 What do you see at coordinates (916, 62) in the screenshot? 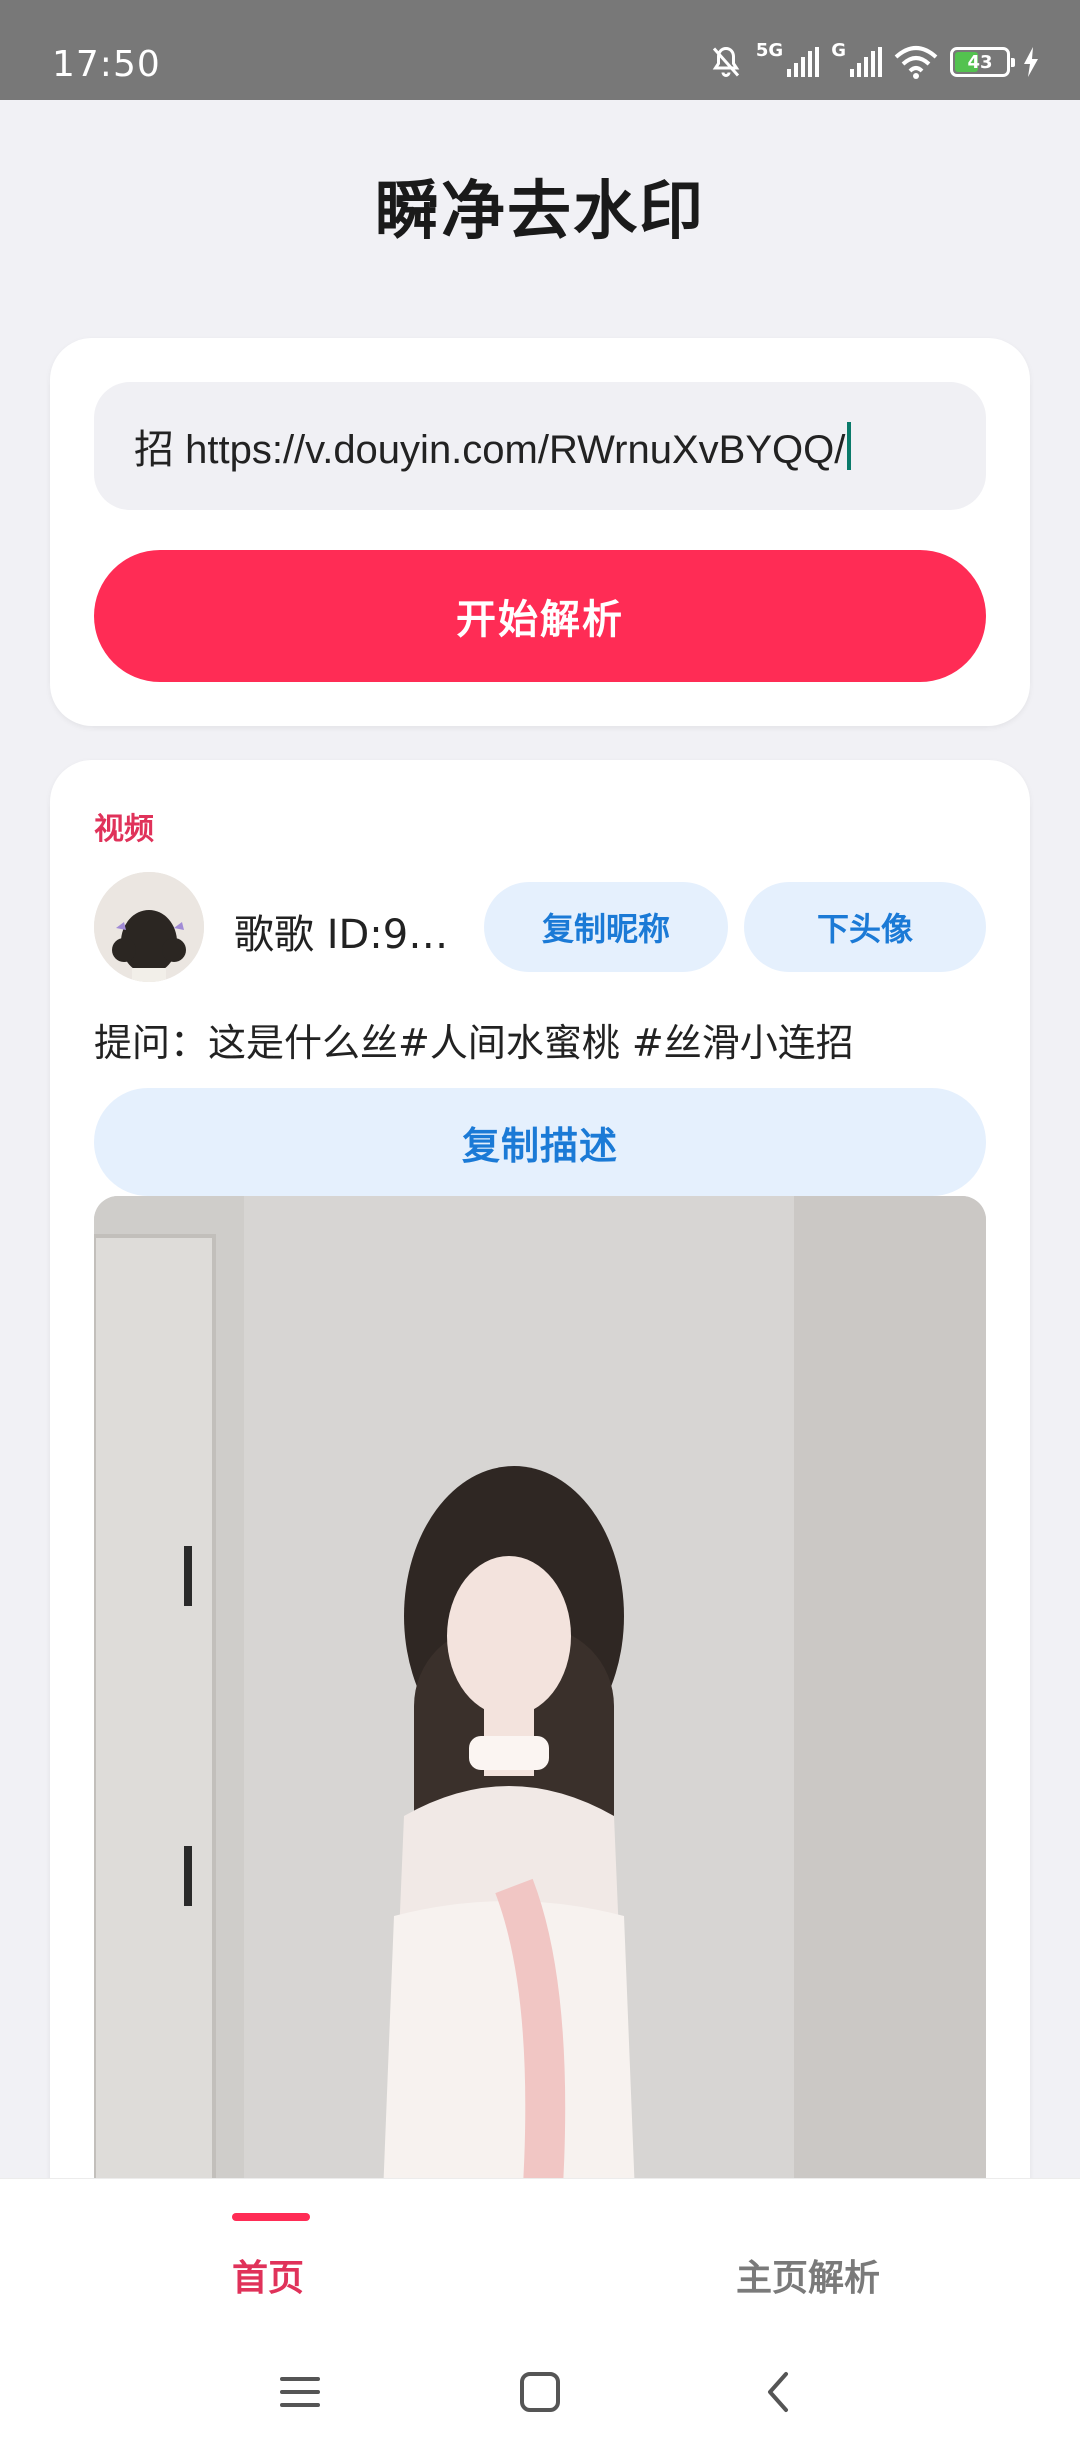
I see `wifi-icon` at bounding box center [916, 62].